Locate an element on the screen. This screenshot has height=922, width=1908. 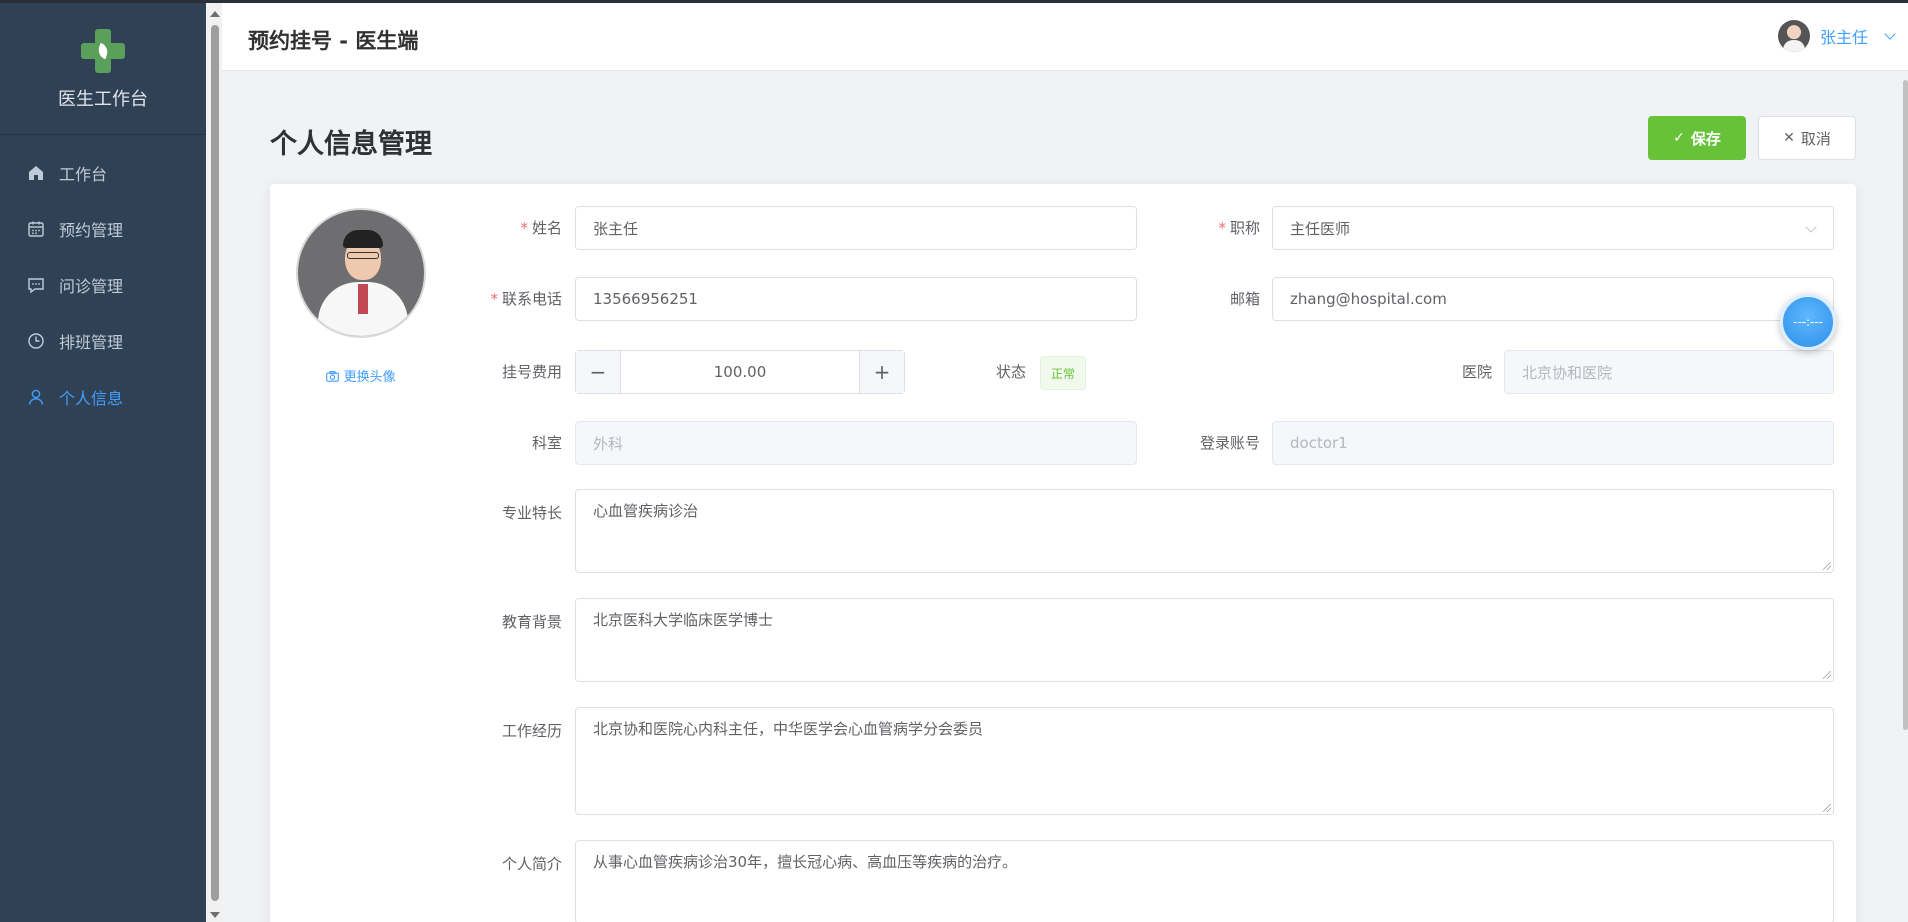
specialty-value: 心血管疾病诊治 is located at coordinates (646, 511).